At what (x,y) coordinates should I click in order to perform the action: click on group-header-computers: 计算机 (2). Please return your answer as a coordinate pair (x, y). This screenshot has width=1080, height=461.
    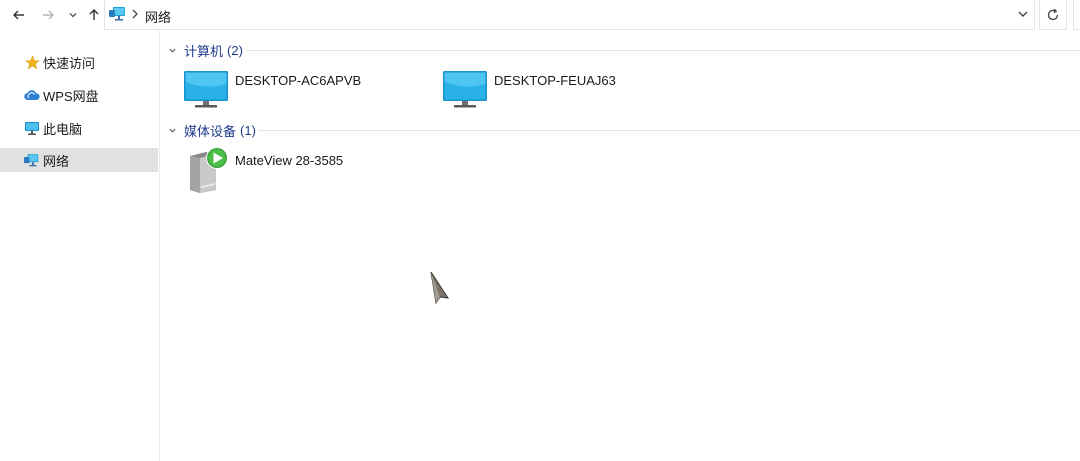
    Looking at the image, I should click on (205, 50).